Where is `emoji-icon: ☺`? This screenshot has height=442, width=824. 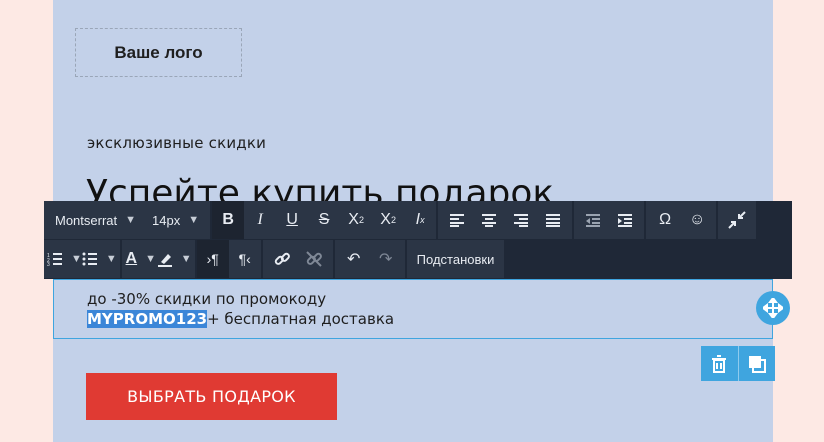
emoji-icon: ☺ is located at coordinates (697, 220).